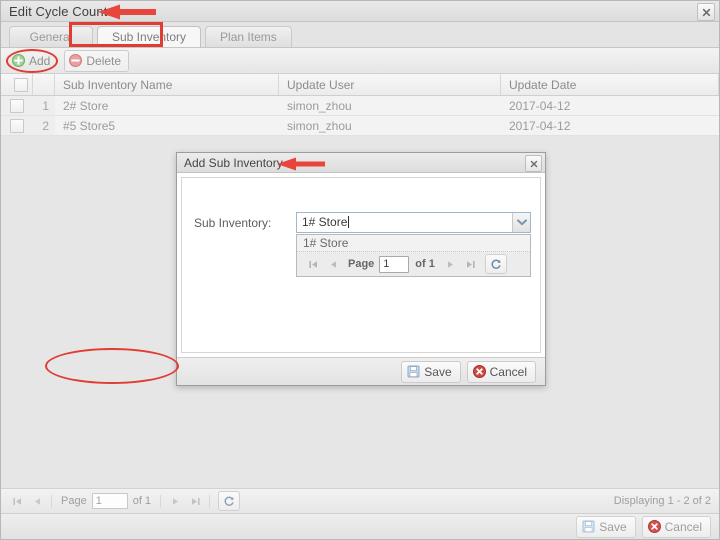 This screenshot has width=720, height=540. I want to click on select-all-header, so click(17, 84).